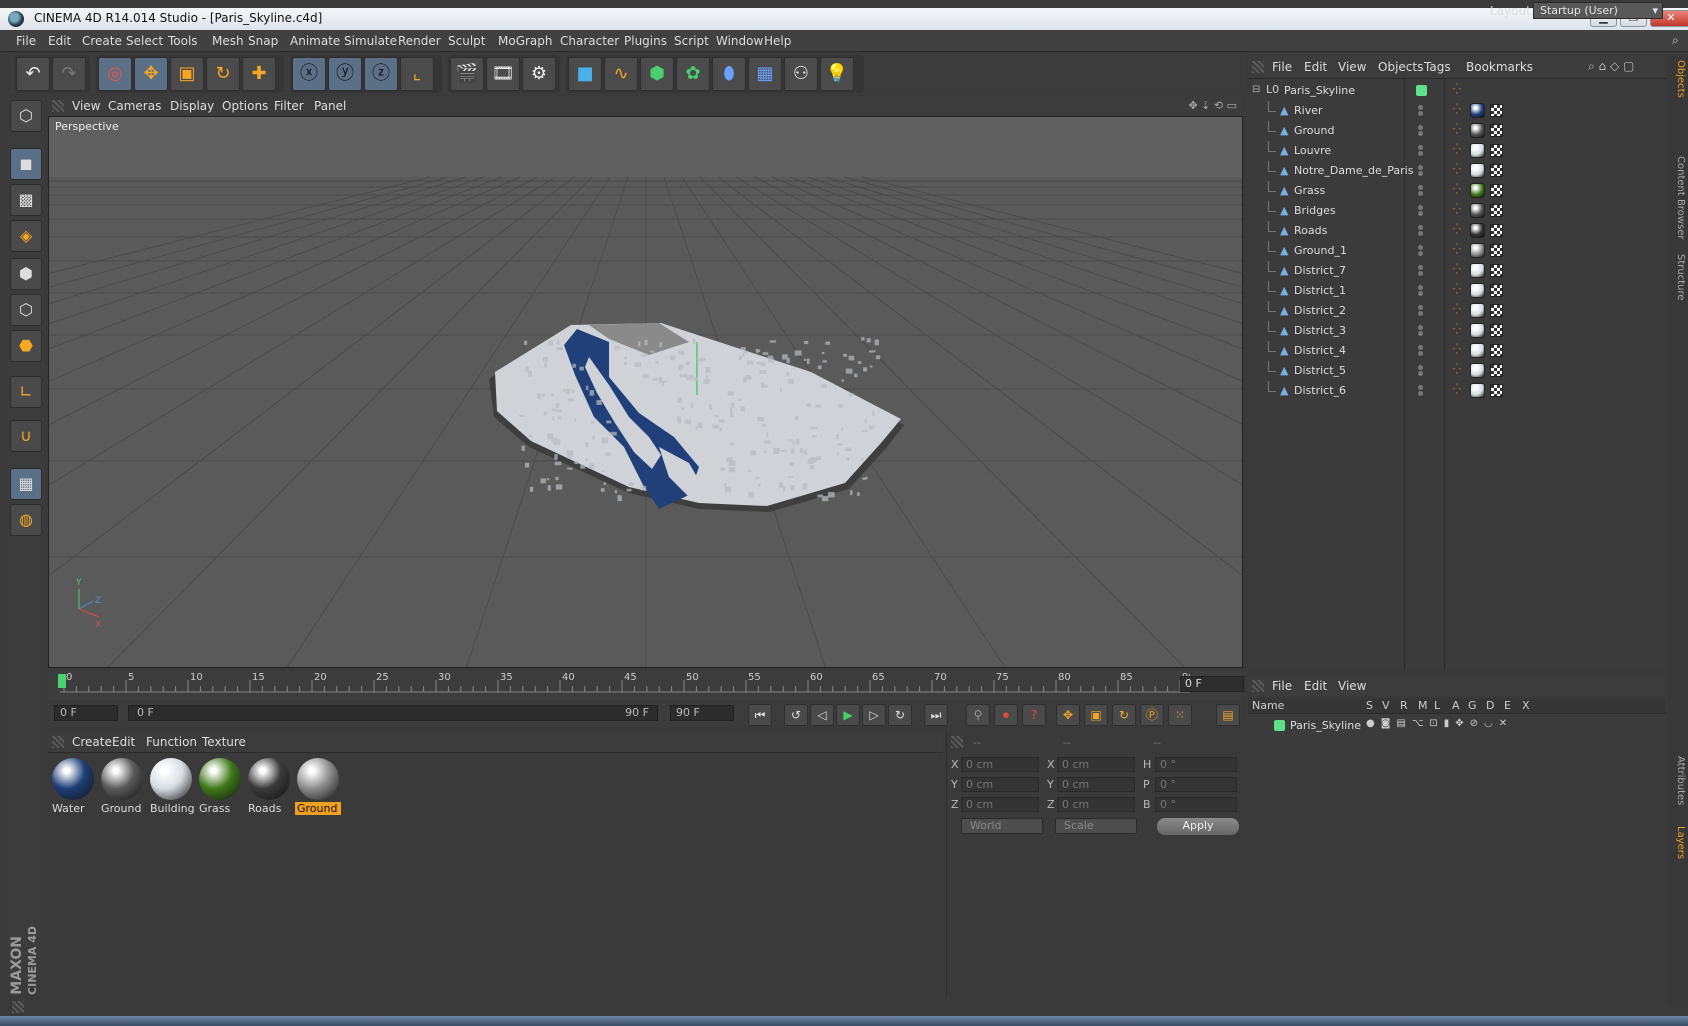 This screenshot has width=1688, height=1026. I want to click on polygons-mode-icon: ⬣, so click(26, 346).